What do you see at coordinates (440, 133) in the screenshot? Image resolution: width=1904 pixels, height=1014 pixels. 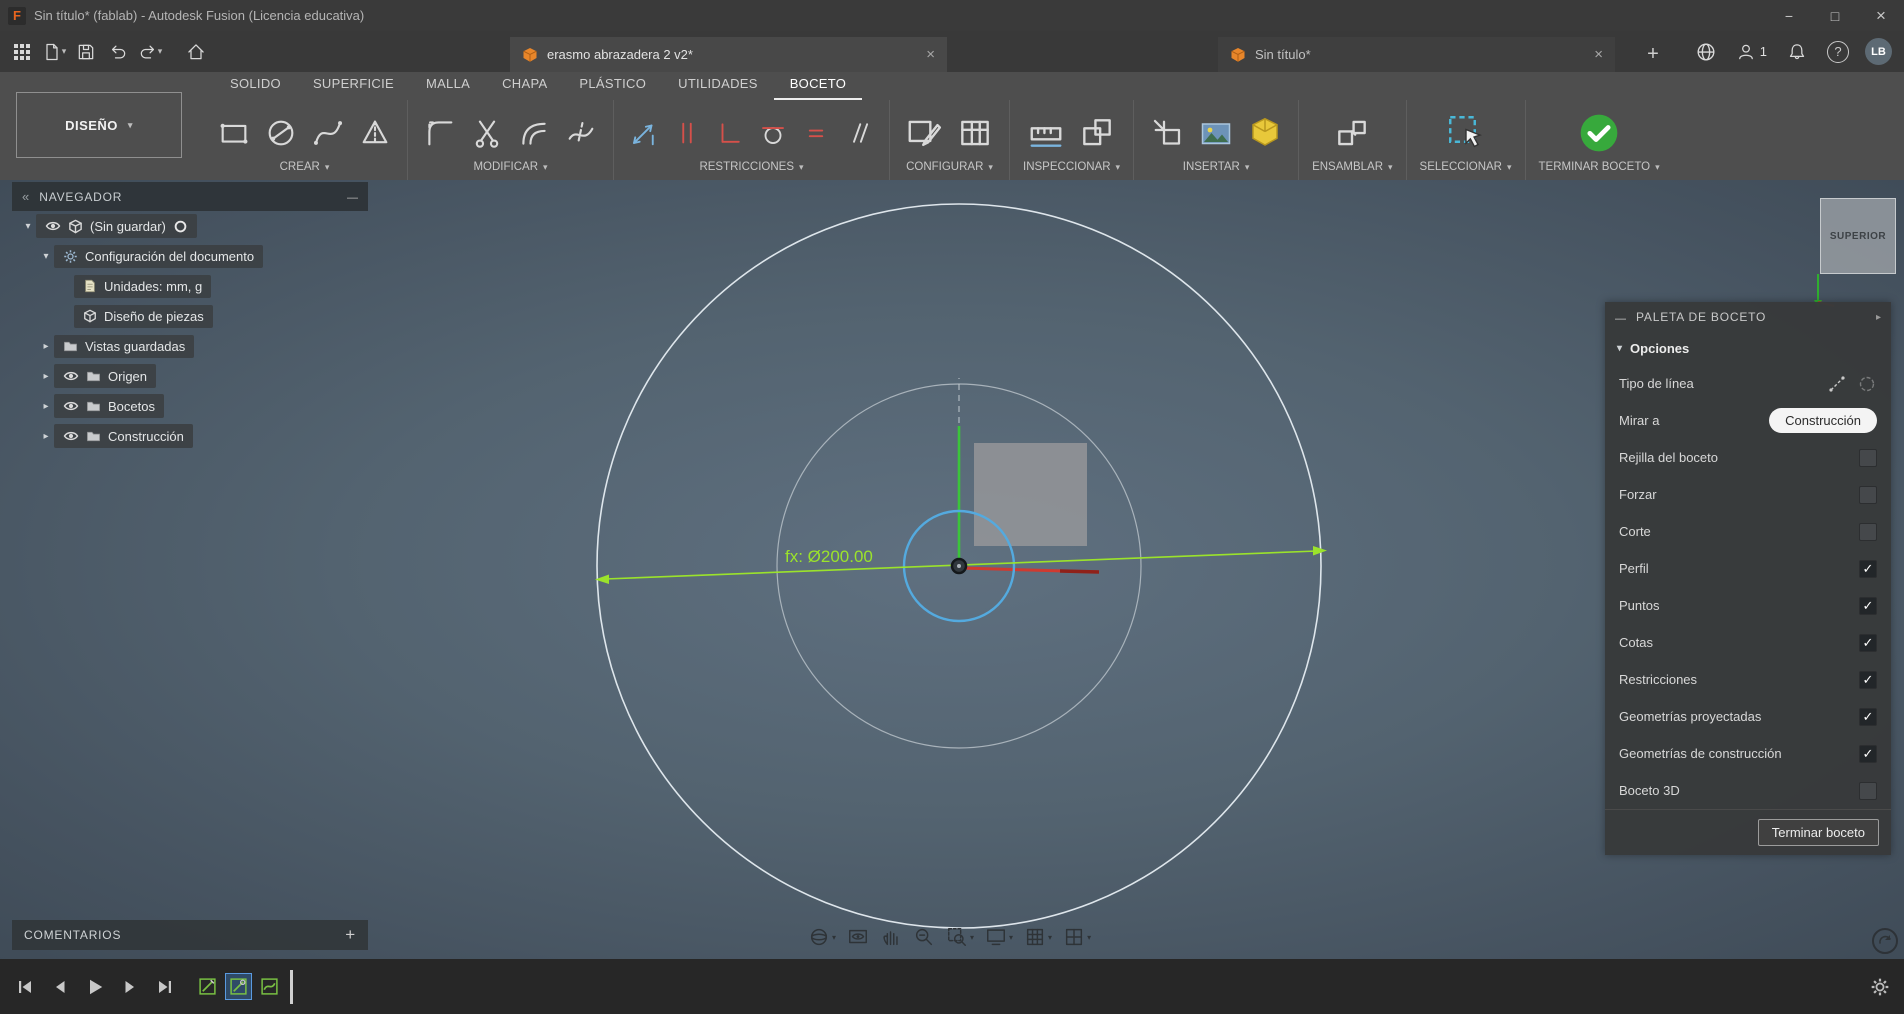 I see `fillet-tool-icon` at bounding box center [440, 133].